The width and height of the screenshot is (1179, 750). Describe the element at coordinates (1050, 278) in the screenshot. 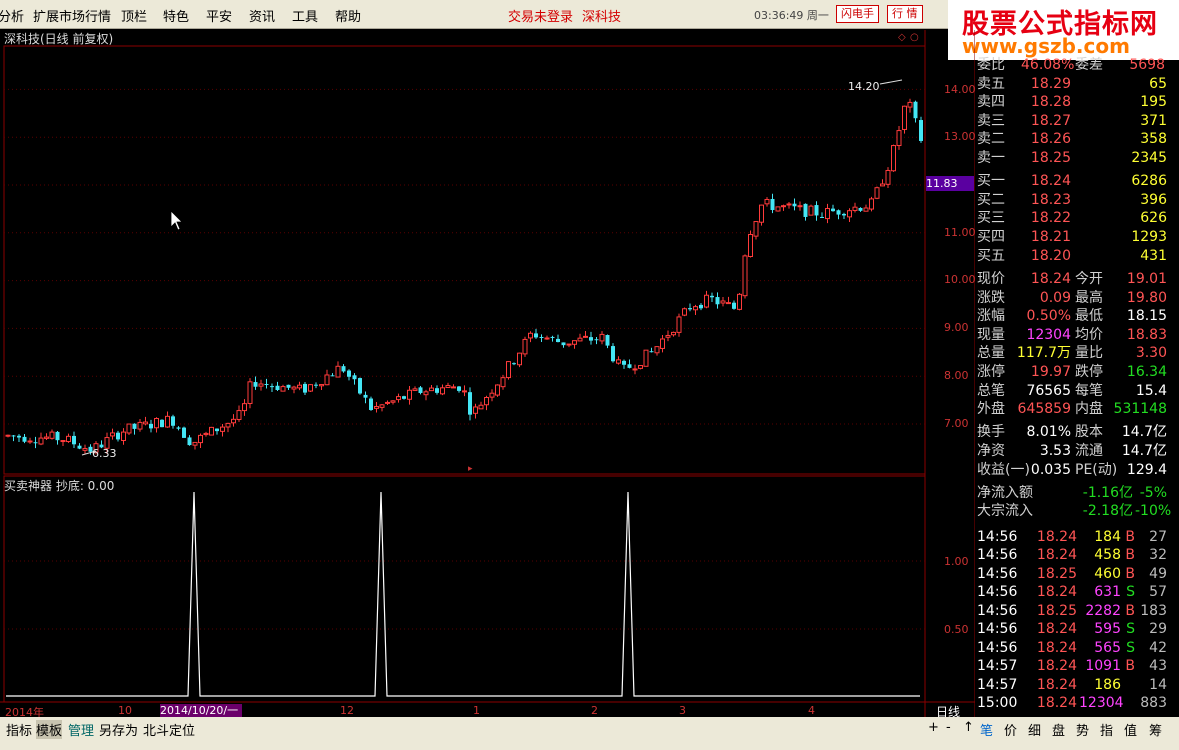

I see `stat-value: 18.24` at that location.